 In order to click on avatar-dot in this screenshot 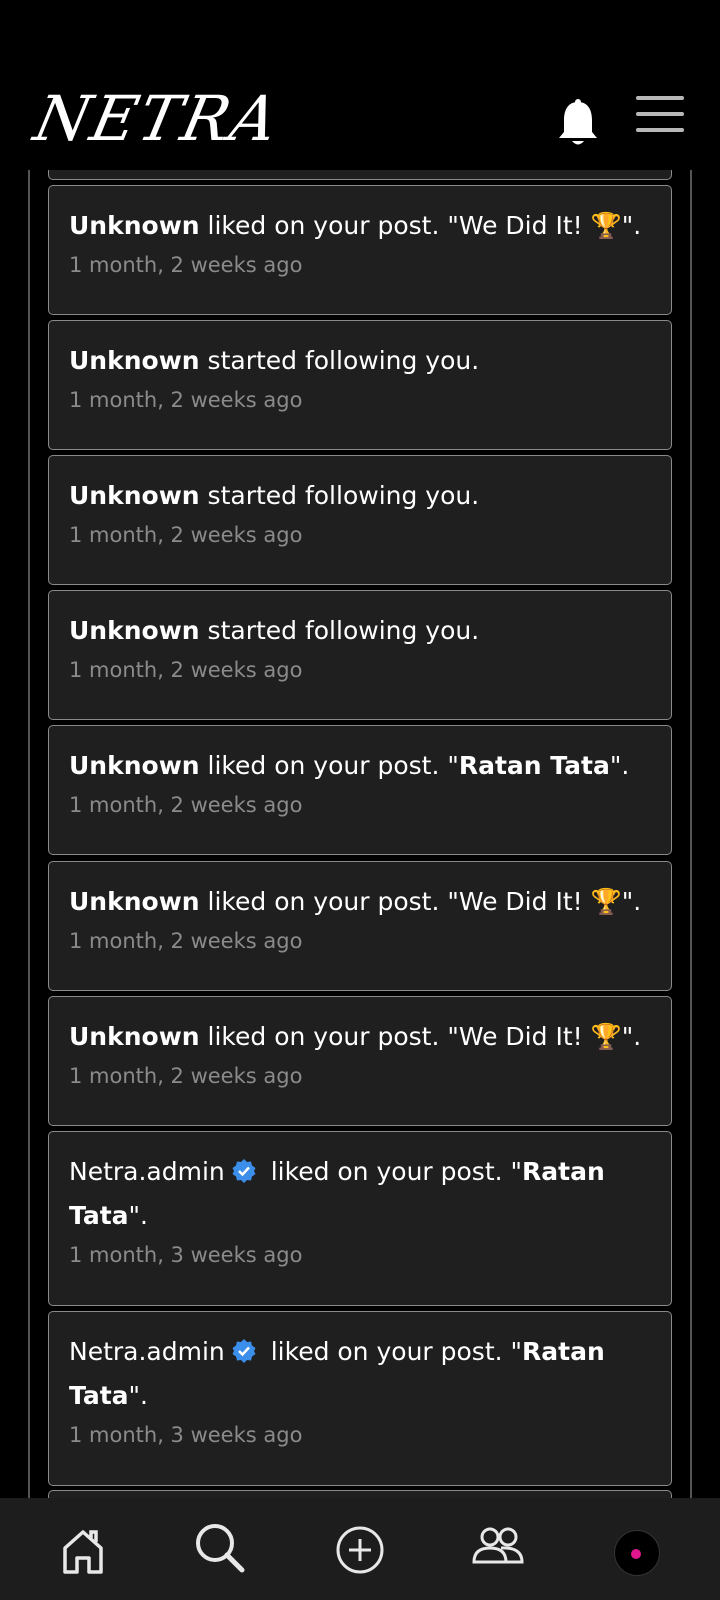, I will do `click(636, 1554)`.